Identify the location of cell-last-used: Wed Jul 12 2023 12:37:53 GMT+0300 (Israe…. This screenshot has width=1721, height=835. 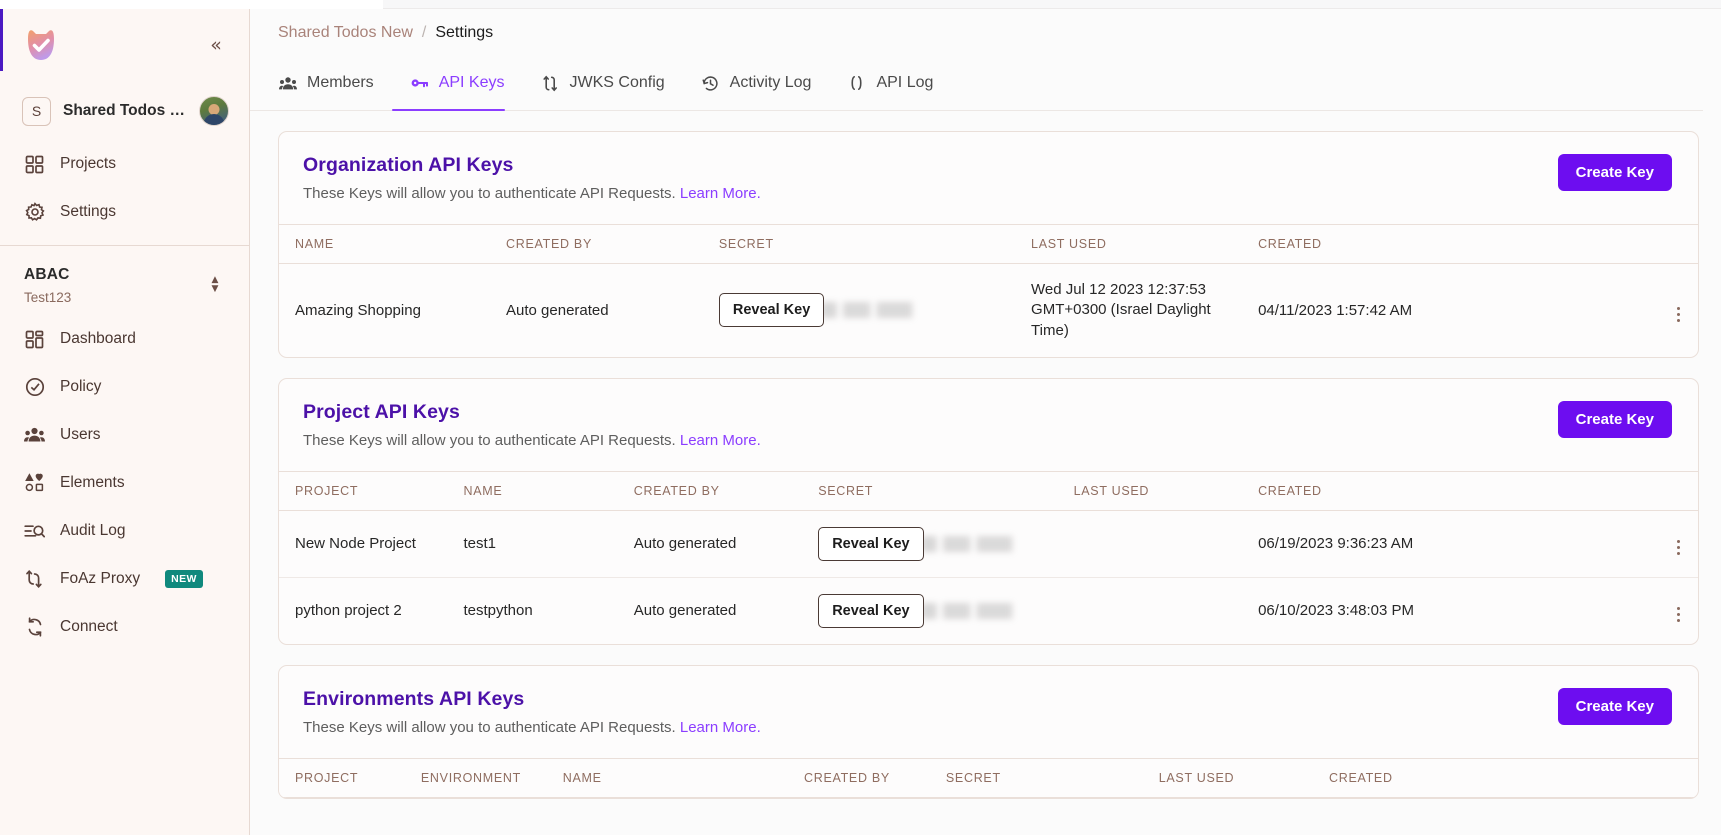
(1121, 310).